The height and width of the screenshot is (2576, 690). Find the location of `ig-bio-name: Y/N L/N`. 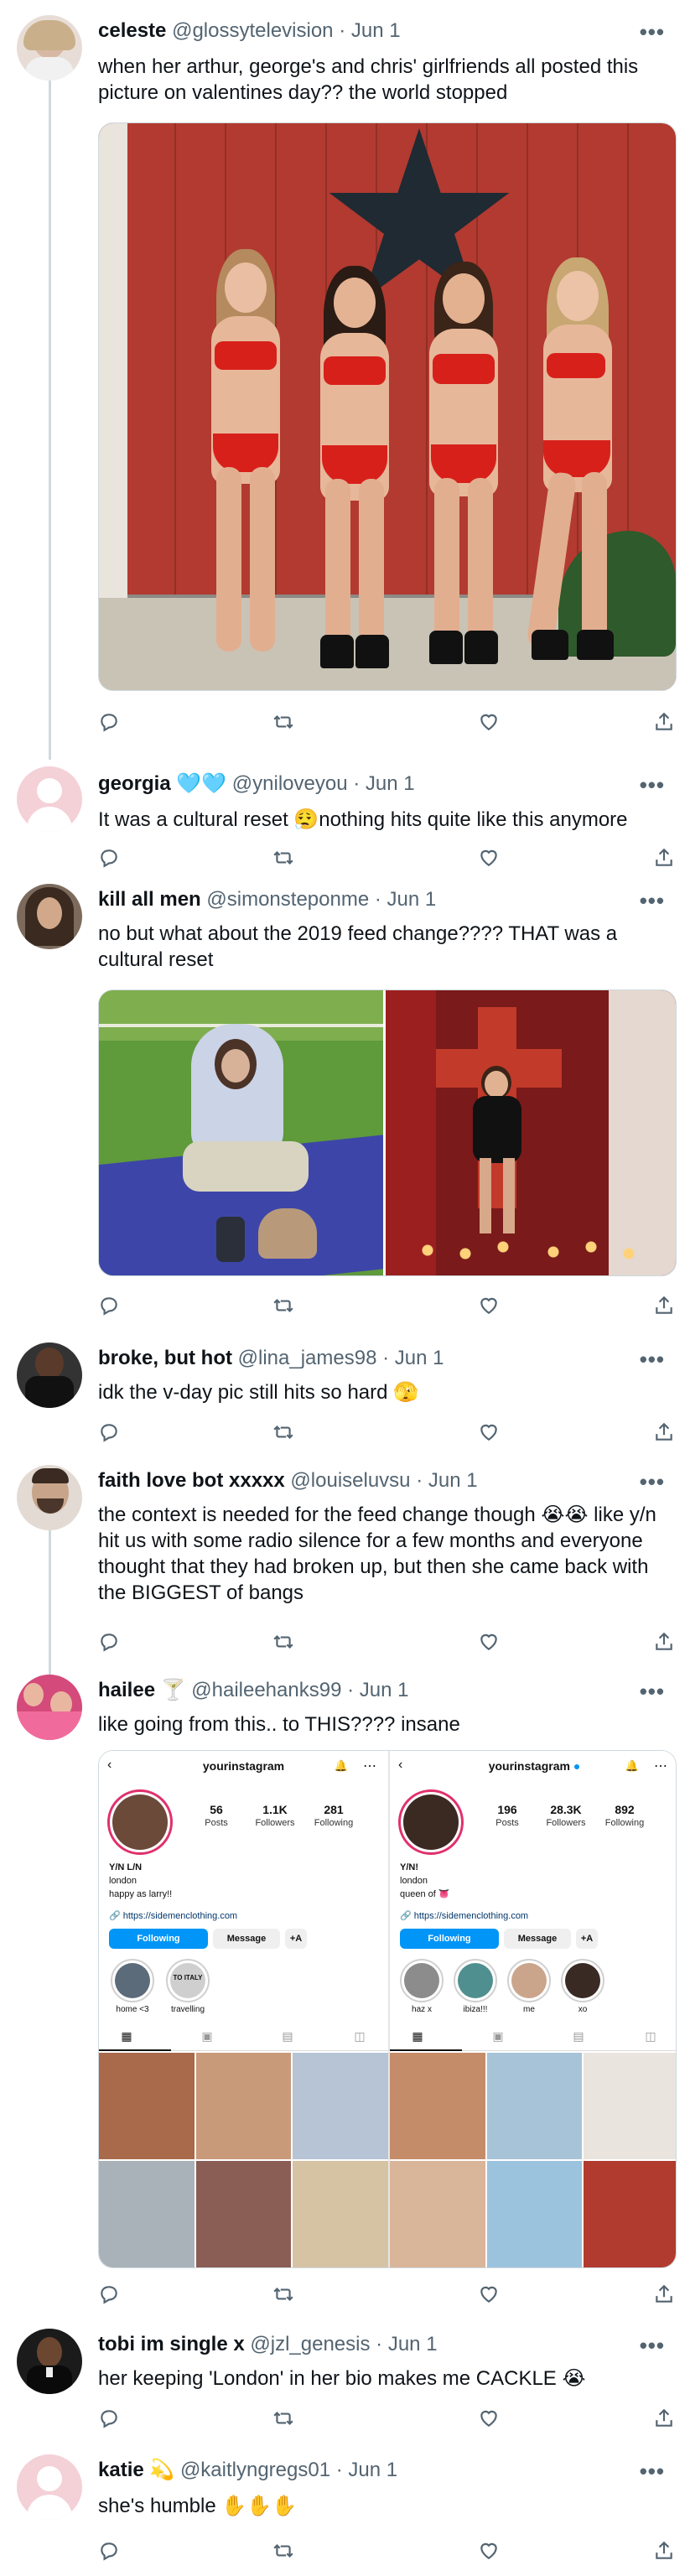

ig-bio-name: Y/N L/N is located at coordinates (126, 1867).